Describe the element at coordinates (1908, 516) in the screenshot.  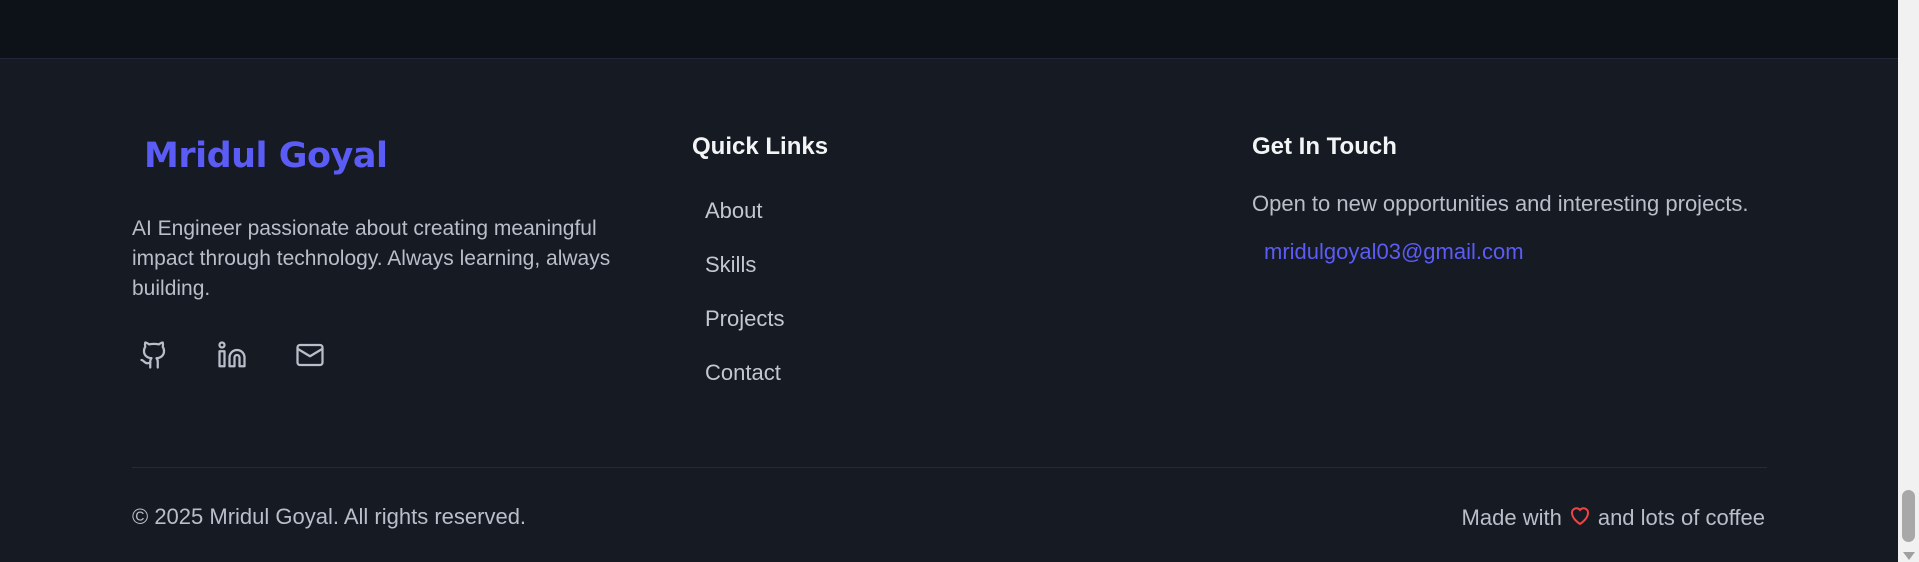
I see `scrollbar-thumb` at that location.